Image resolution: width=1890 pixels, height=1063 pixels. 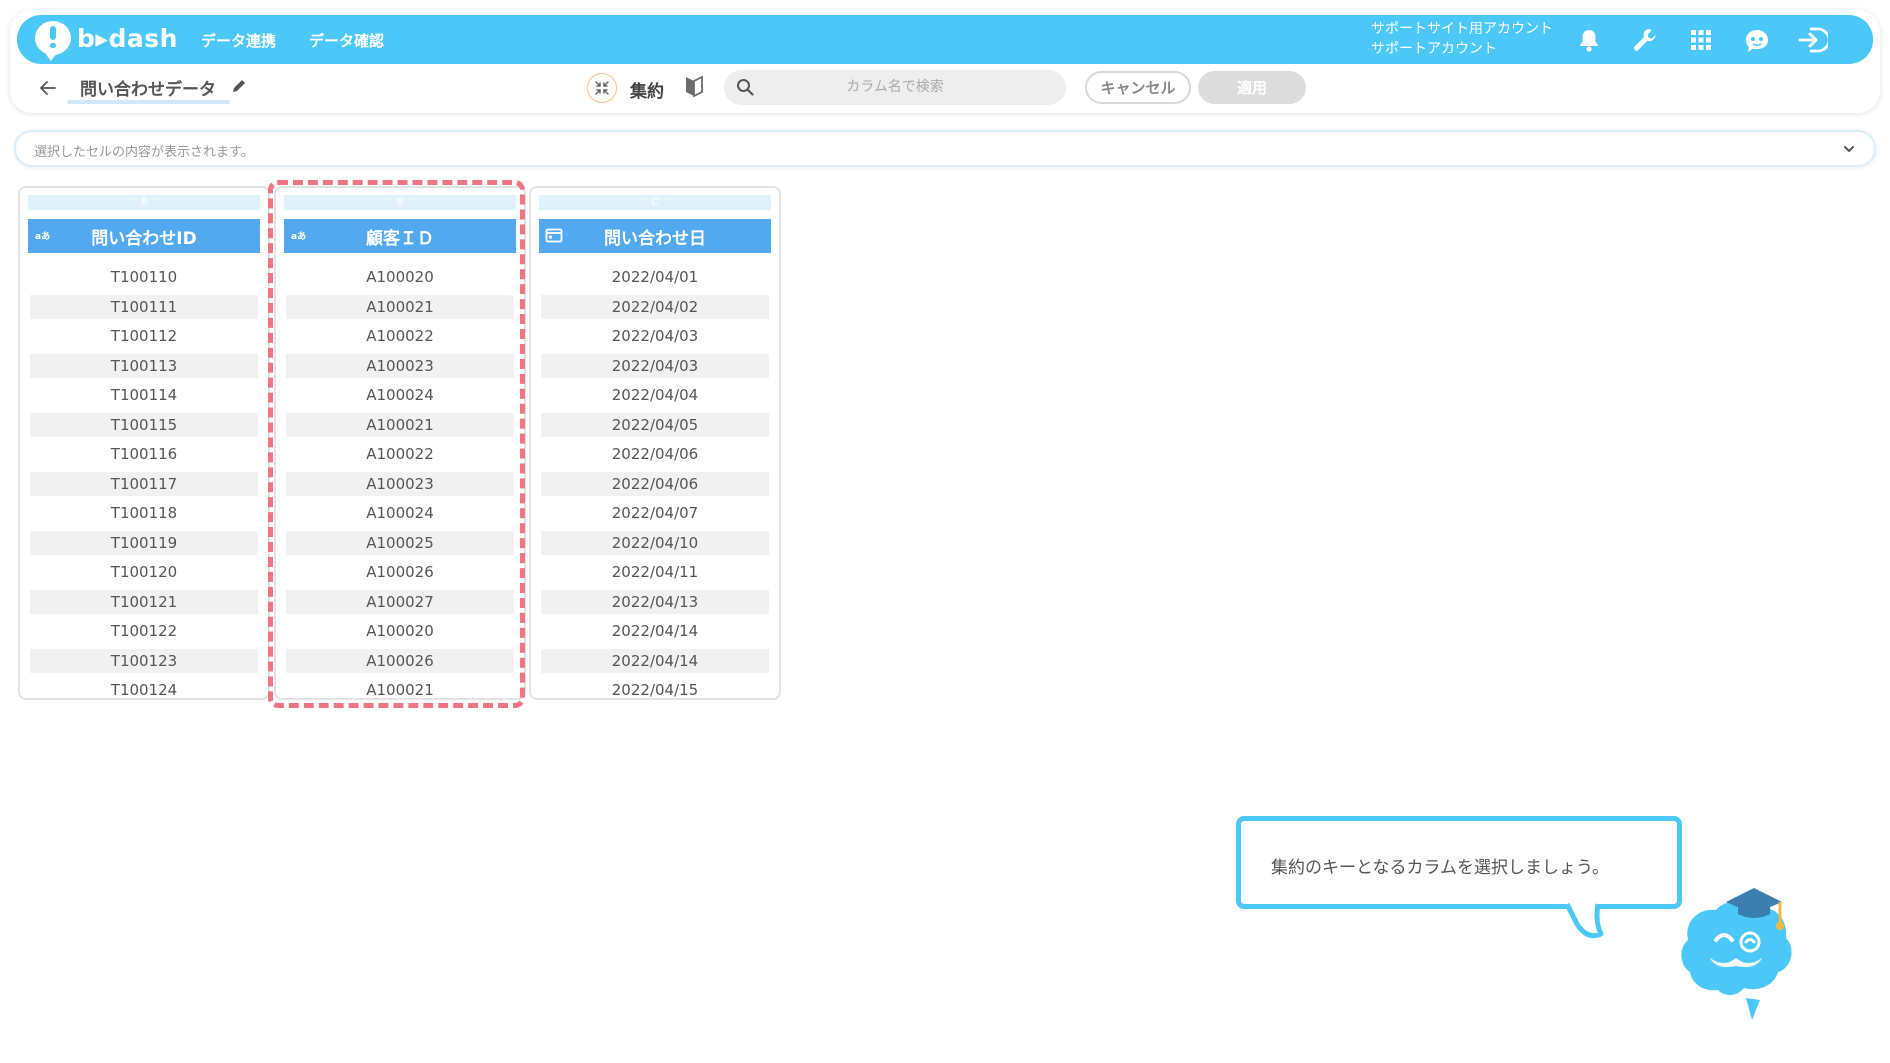 What do you see at coordinates (655, 277) in the screenshot?
I see `table-cell: 2022/04/01` at bounding box center [655, 277].